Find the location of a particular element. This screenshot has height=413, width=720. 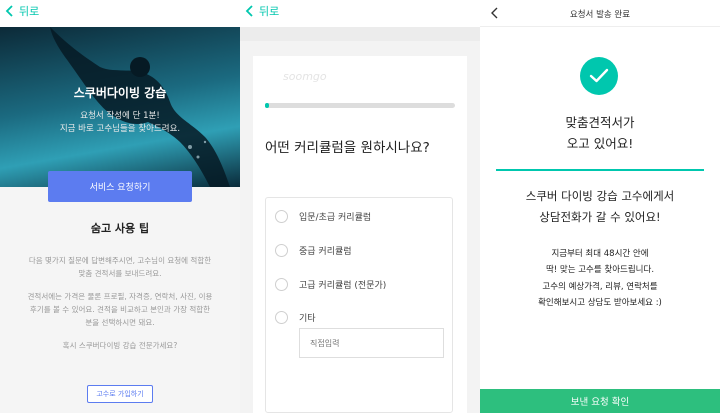

option-label: 기타 is located at coordinates (307, 319).